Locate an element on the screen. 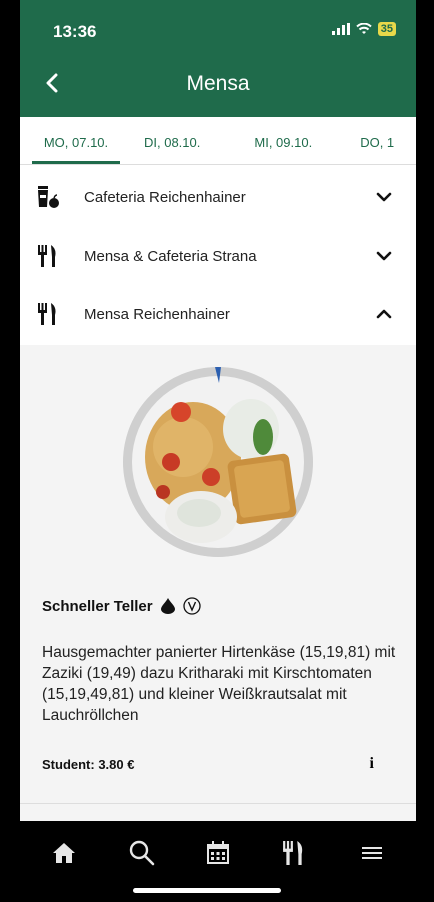 This screenshot has height=902, width=434. home-icon is located at coordinates (64, 853).